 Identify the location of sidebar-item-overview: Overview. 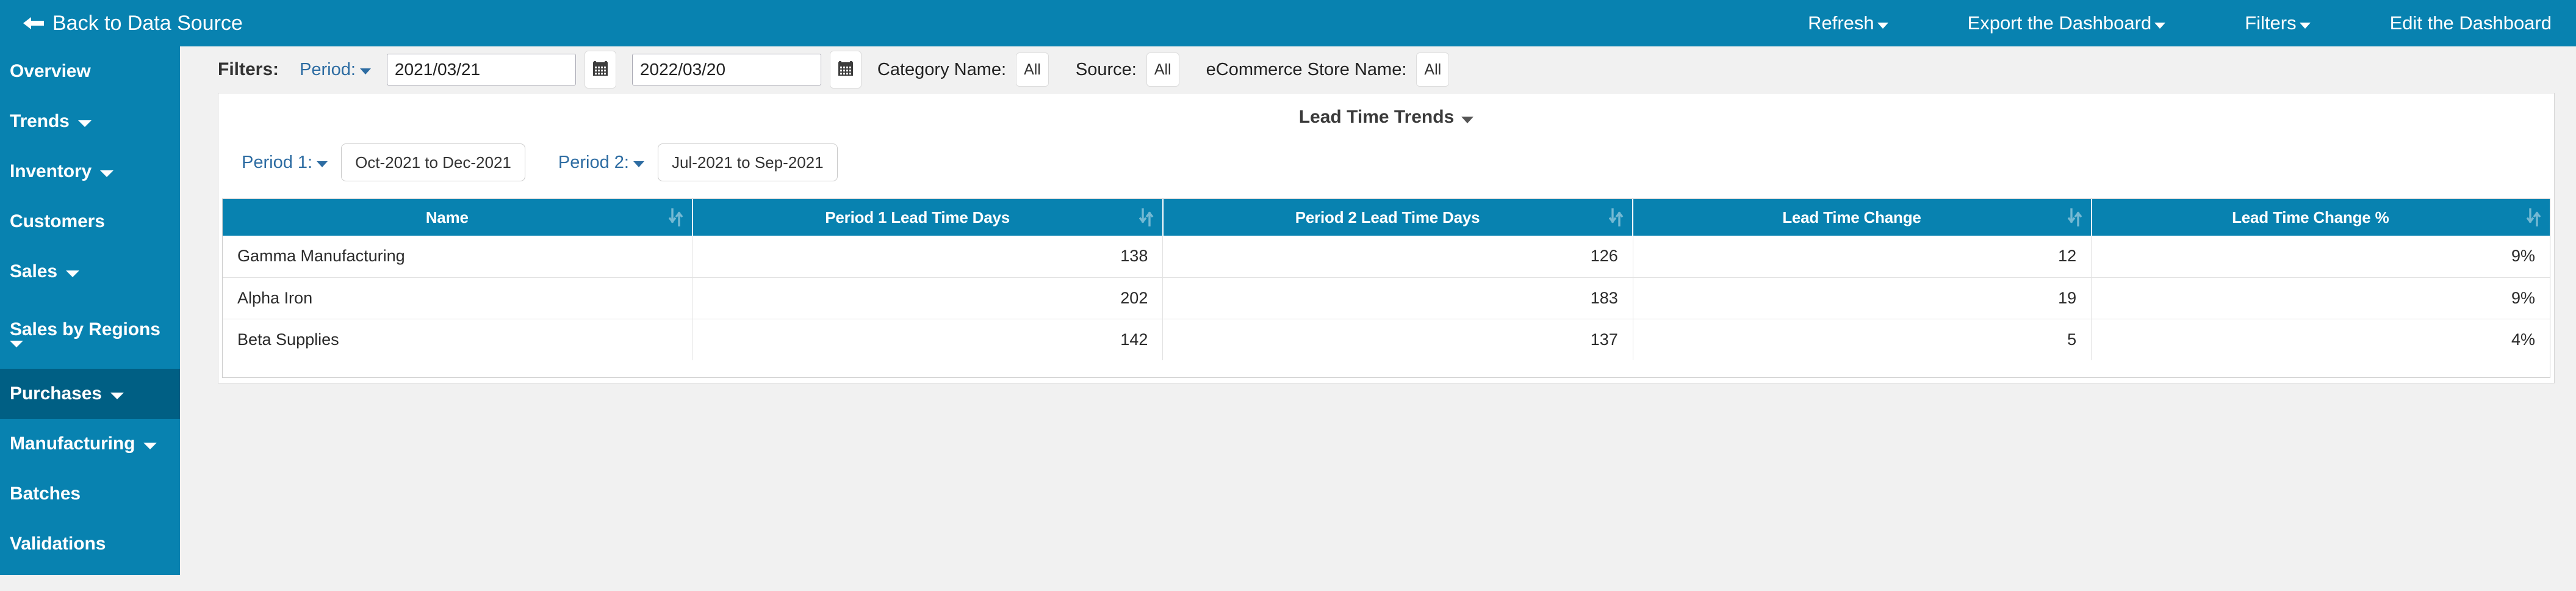
(90, 71).